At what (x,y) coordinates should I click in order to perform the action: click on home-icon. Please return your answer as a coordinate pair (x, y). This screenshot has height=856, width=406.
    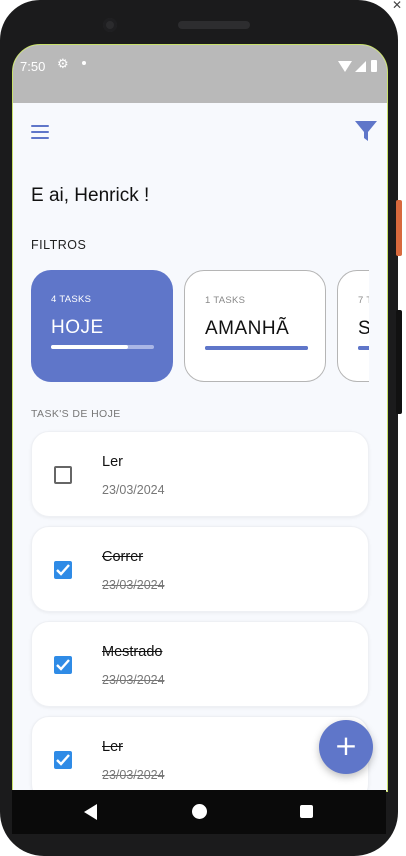
    Looking at the image, I should click on (199, 811).